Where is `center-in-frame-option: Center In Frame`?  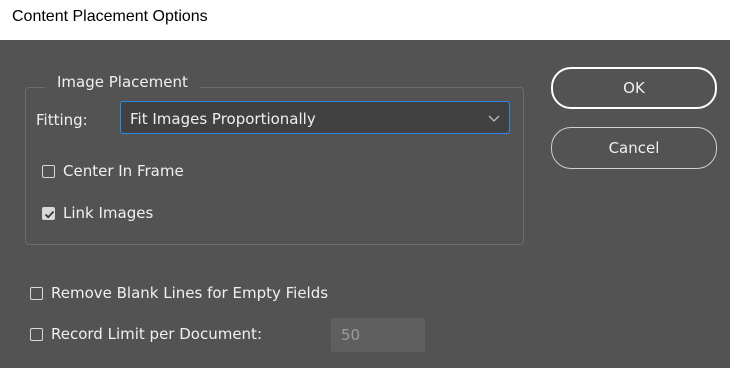
center-in-frame-option: Center In Frame is located at coordinates (142, 172).